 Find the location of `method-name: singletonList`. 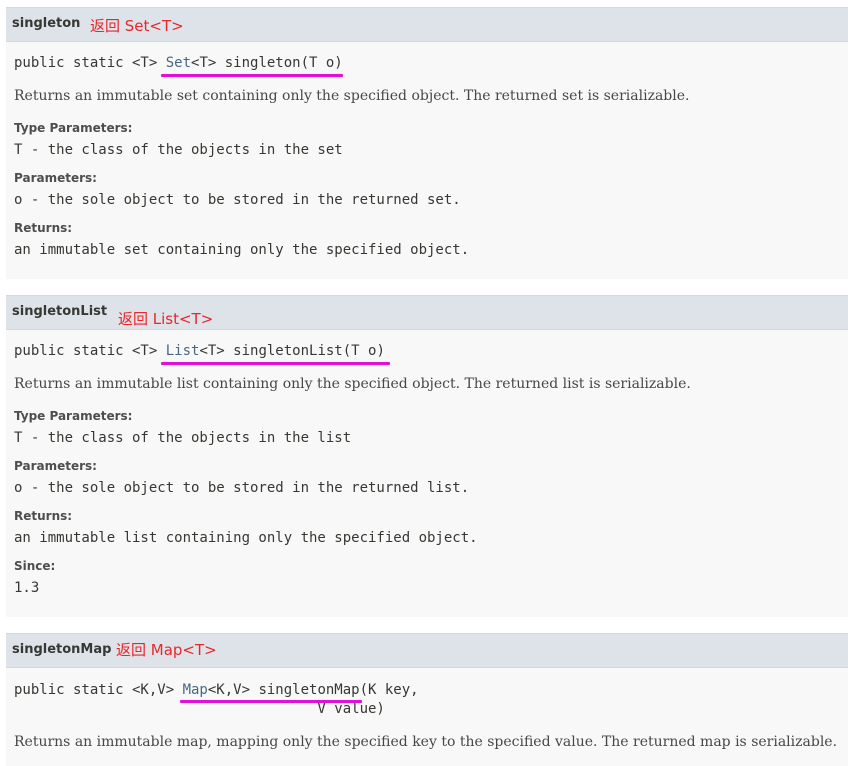

method-name: singletonList is located at coordinates (60, 311).